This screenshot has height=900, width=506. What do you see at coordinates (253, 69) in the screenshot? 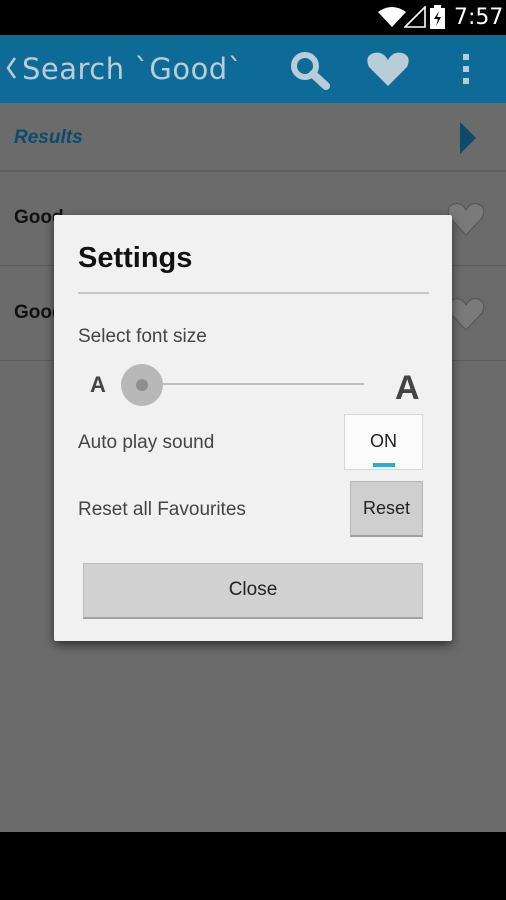
I see `app-bar: Search `Good`` at bounding box center [253, 69].